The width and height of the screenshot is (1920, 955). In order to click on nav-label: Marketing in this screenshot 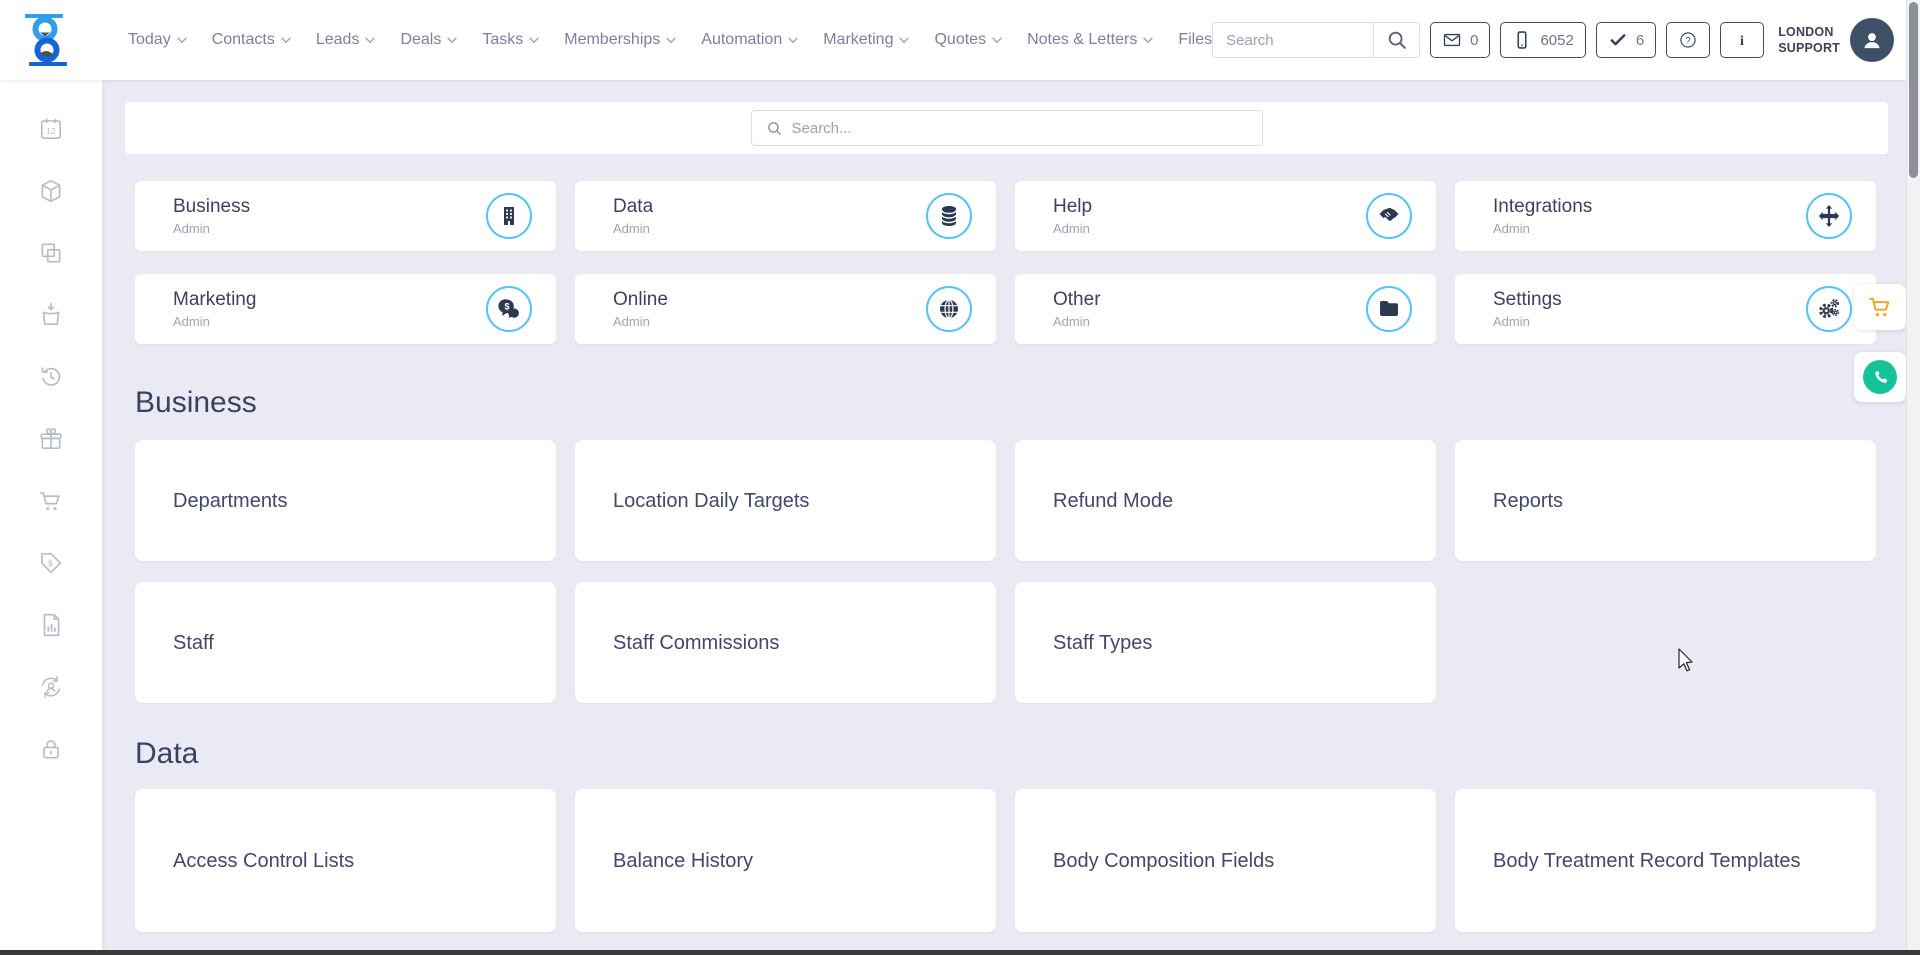, I will do `click(858, 39)`.